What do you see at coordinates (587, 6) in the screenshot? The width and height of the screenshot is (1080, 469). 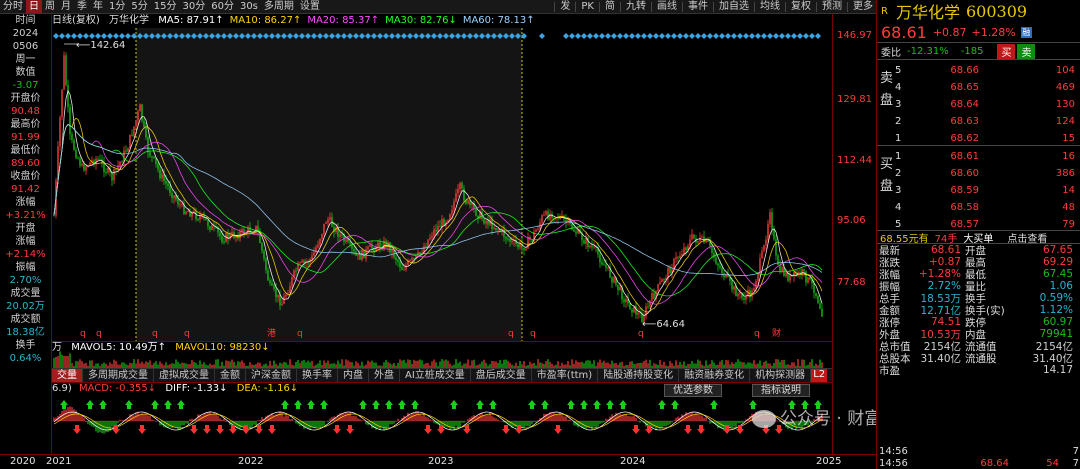 I see `toolbar-right-1: PK` at bounding box center [587, 6].